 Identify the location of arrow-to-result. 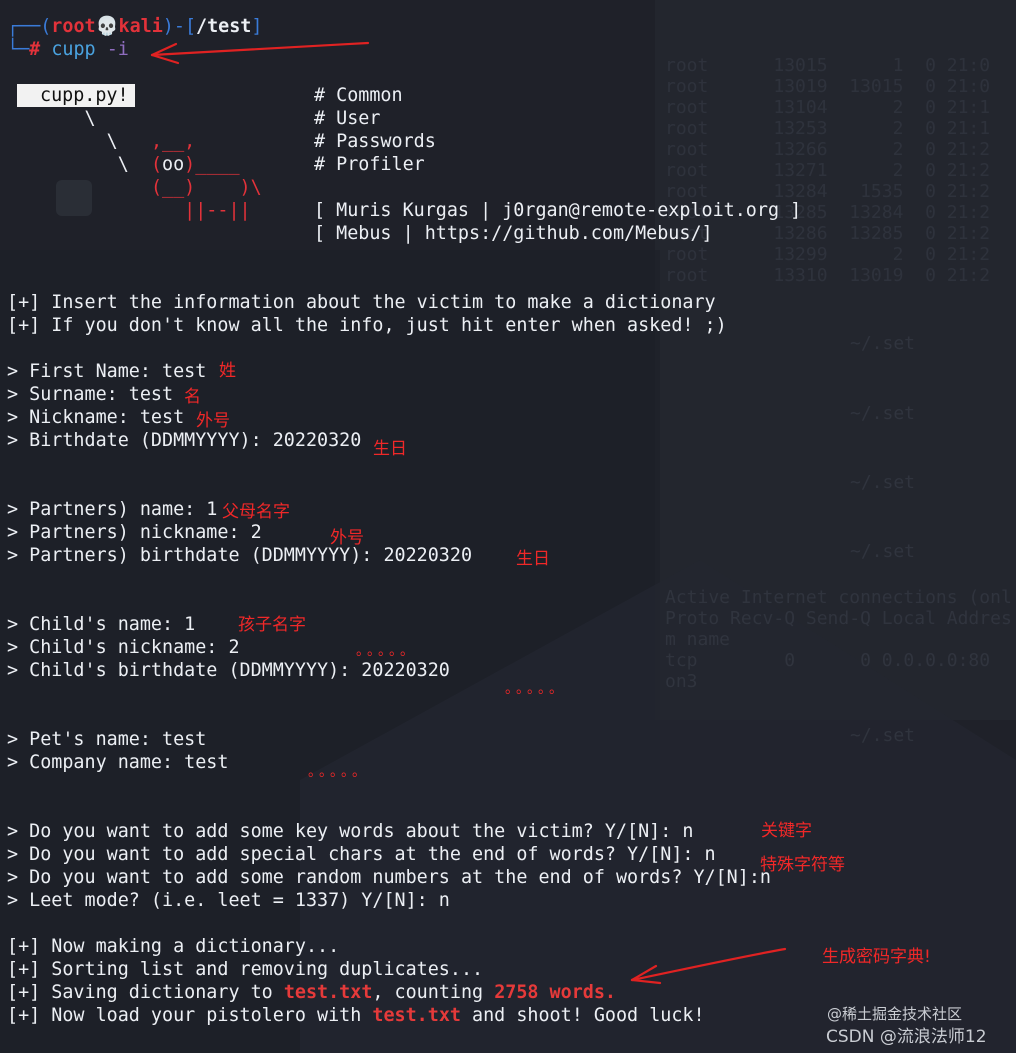
(708, 966).